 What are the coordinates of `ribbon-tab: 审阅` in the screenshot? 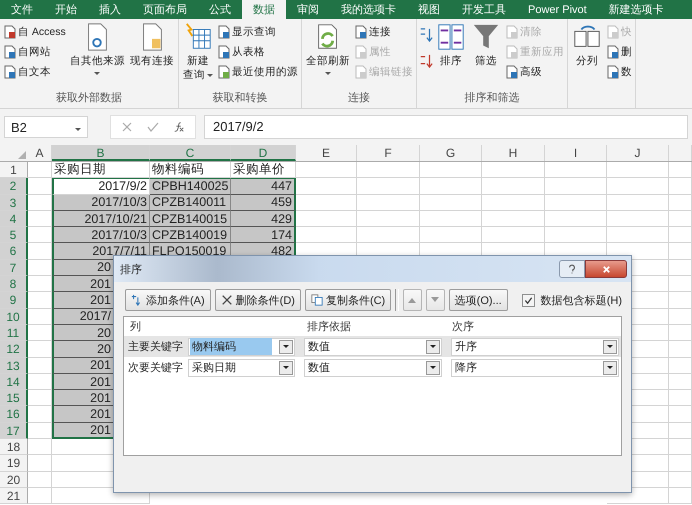 It's located at (308, 9).